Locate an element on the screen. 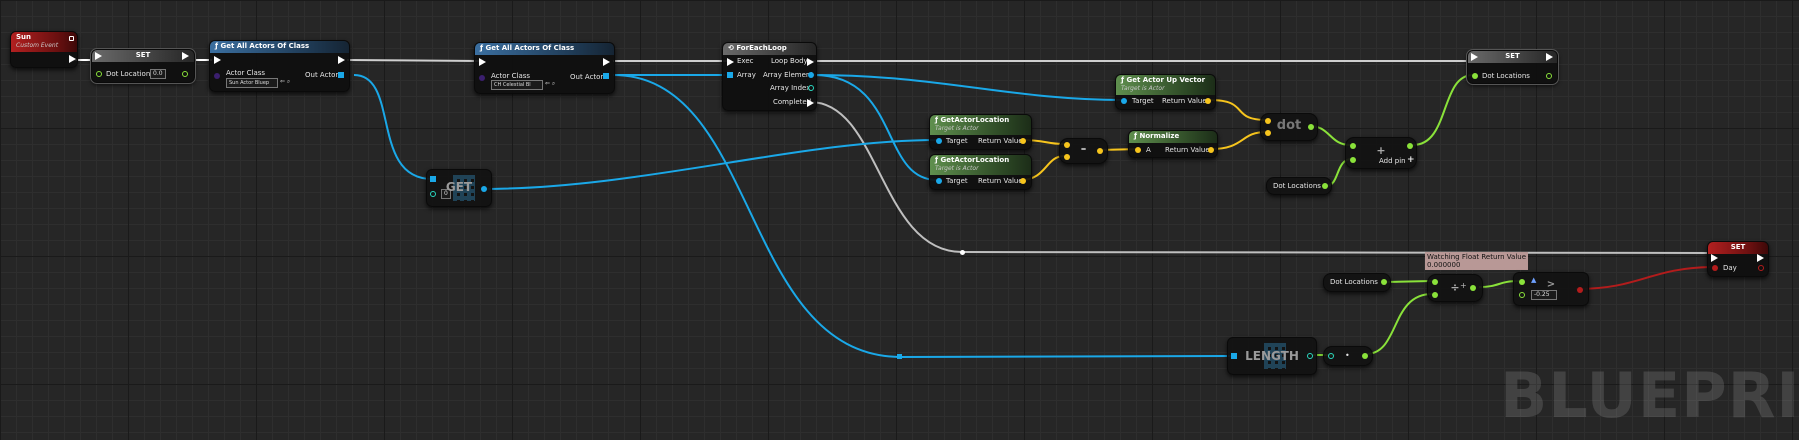  divide-node: ÷ + is located at coordinates (1455, 288).